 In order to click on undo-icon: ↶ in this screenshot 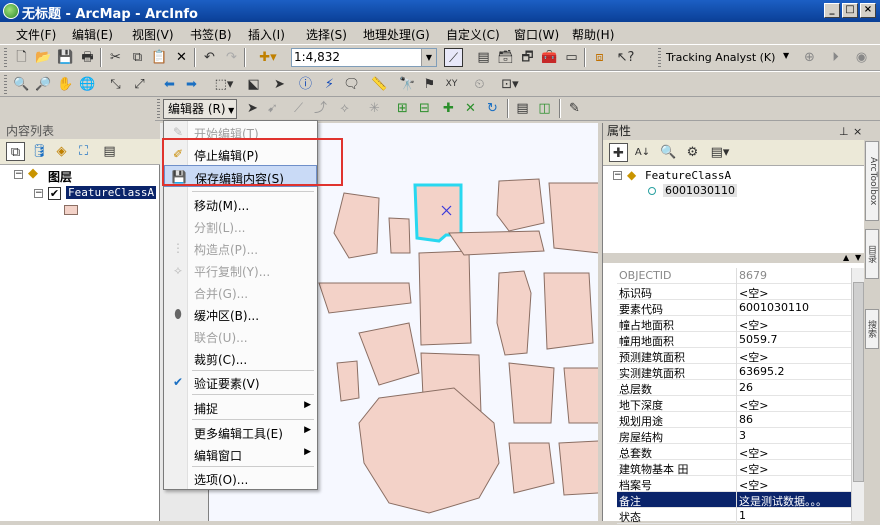, I will do `click(209, 57)`.